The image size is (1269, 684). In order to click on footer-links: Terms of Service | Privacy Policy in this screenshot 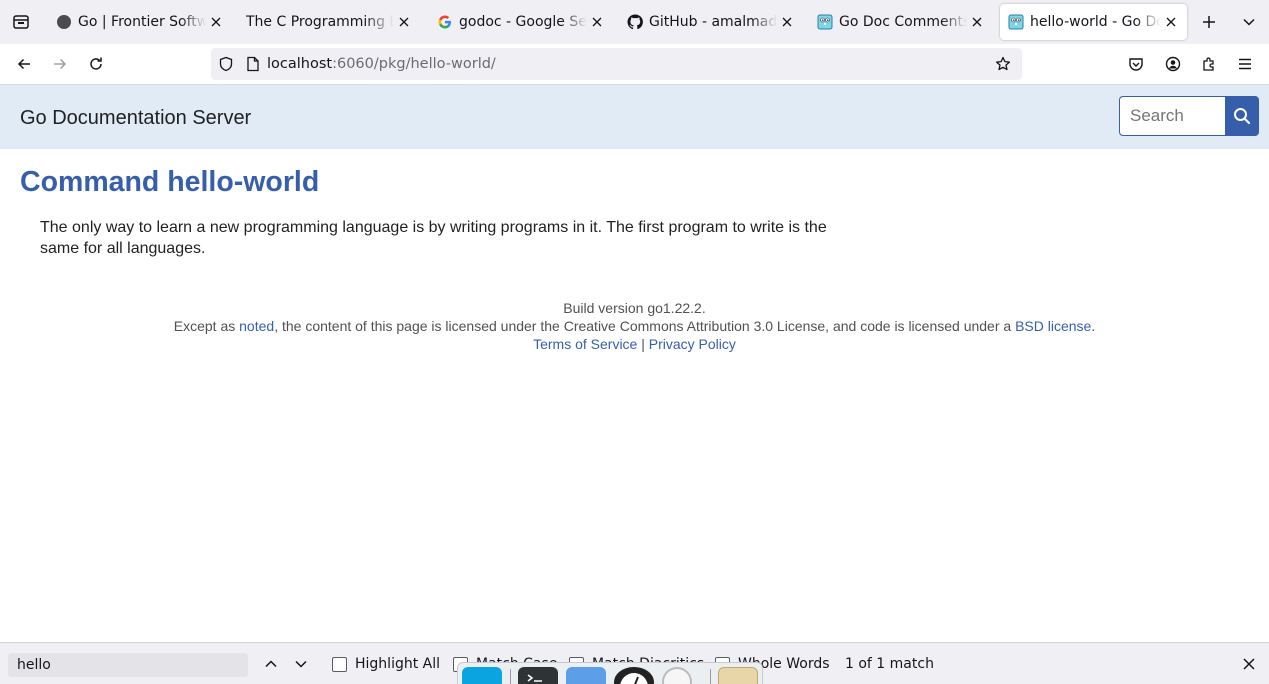, I will do `click(634, 344)`.